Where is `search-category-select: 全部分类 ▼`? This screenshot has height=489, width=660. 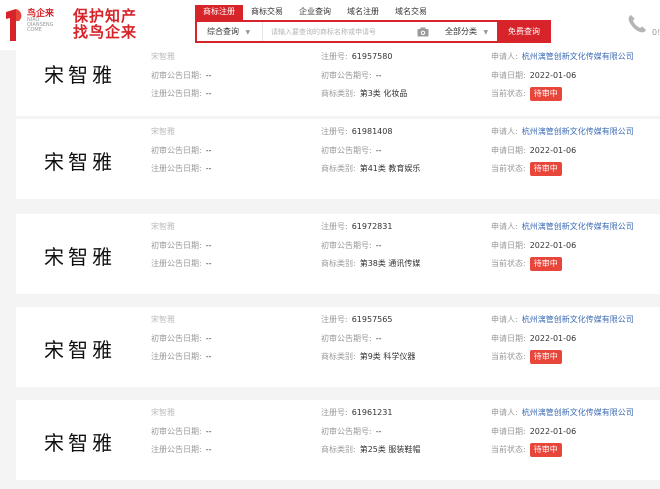 search-category-select: 全部分类 ▼ is located at coordinates (464, 31).